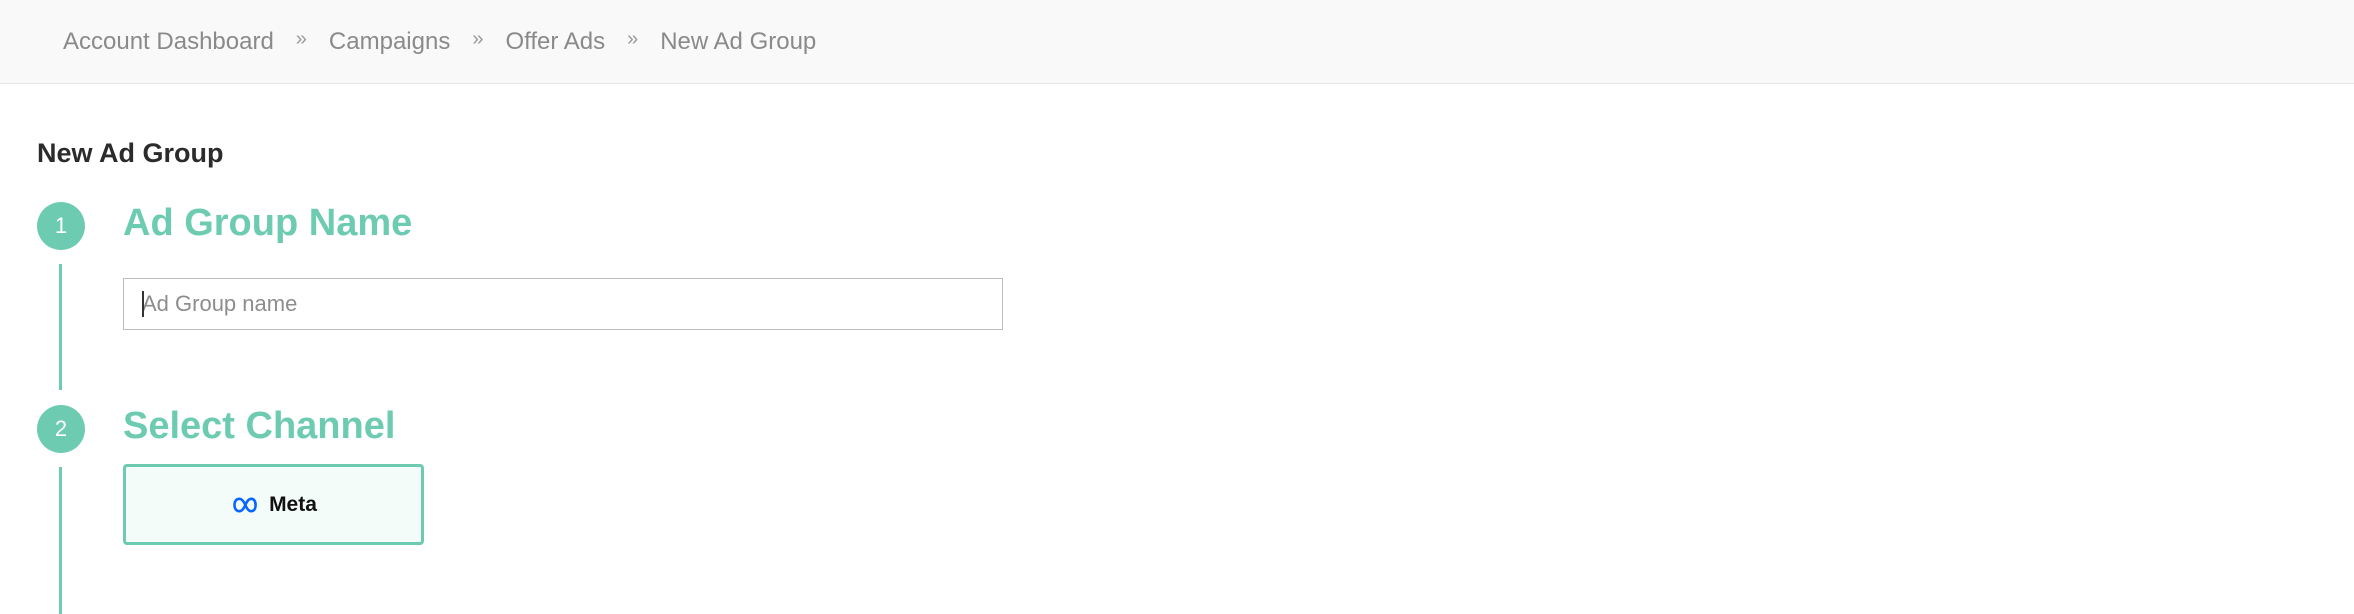 Image resolution: width=2354 pixels, height=614 pixels. I want to click on step-1-number: 1, so click(61, 226).